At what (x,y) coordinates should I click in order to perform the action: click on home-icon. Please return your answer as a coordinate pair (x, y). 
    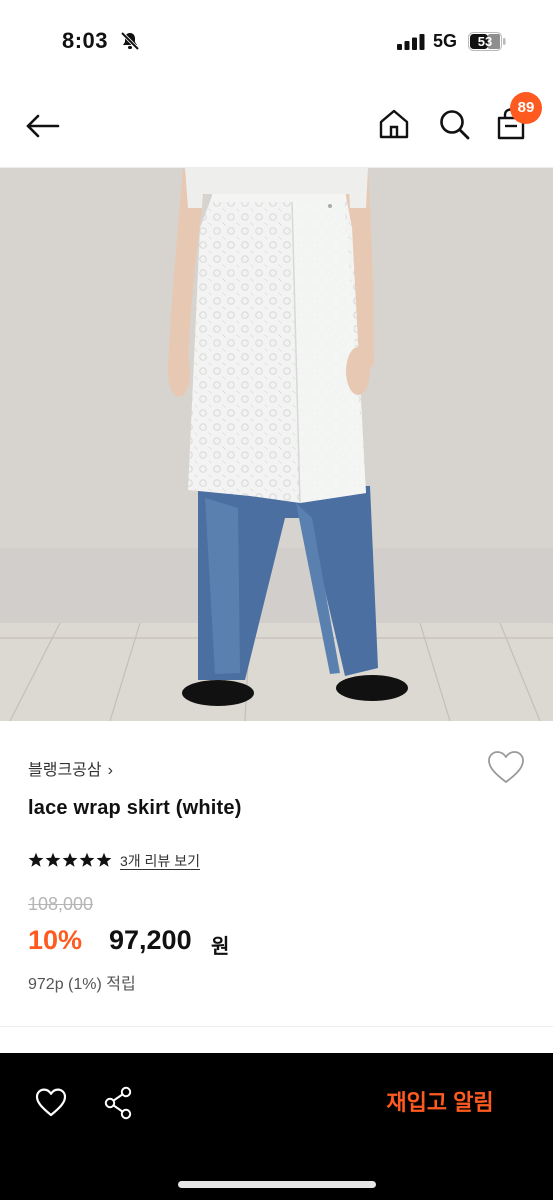
    Looking at the image, I should click on (394, 124).